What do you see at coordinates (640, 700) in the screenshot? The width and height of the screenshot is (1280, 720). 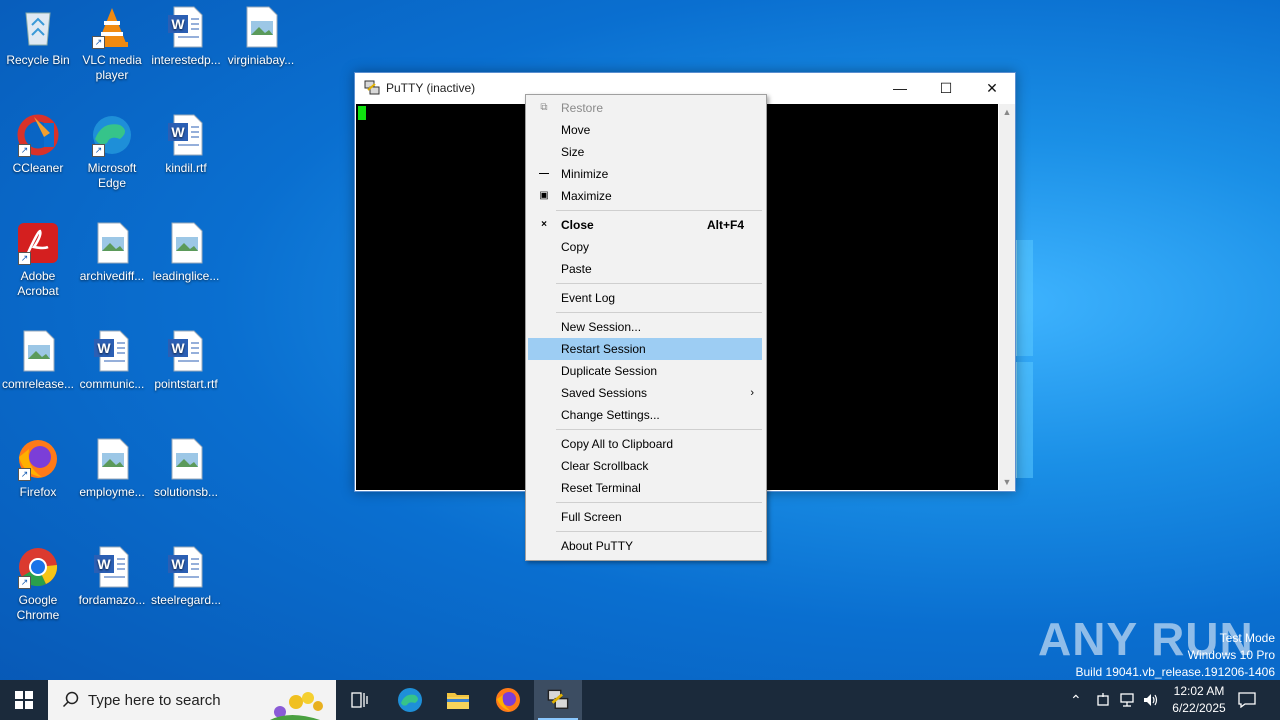 I see `taskbar: Type here to search ⌃ 12:02 AM 6/22/2025` at bounding box center [640, 700].